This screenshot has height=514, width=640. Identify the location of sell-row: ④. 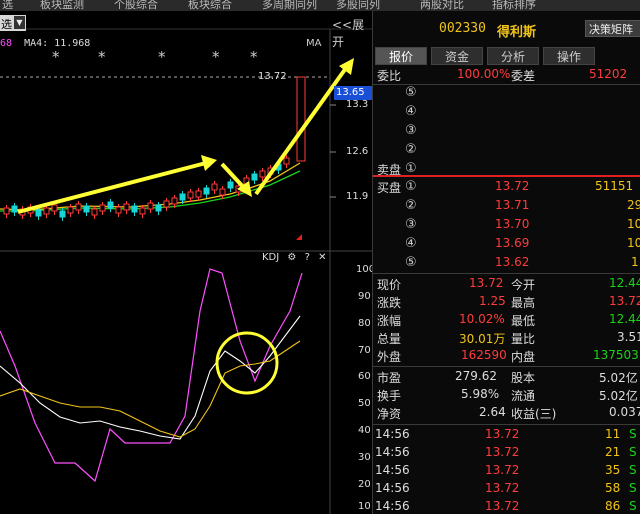
(506, 112).